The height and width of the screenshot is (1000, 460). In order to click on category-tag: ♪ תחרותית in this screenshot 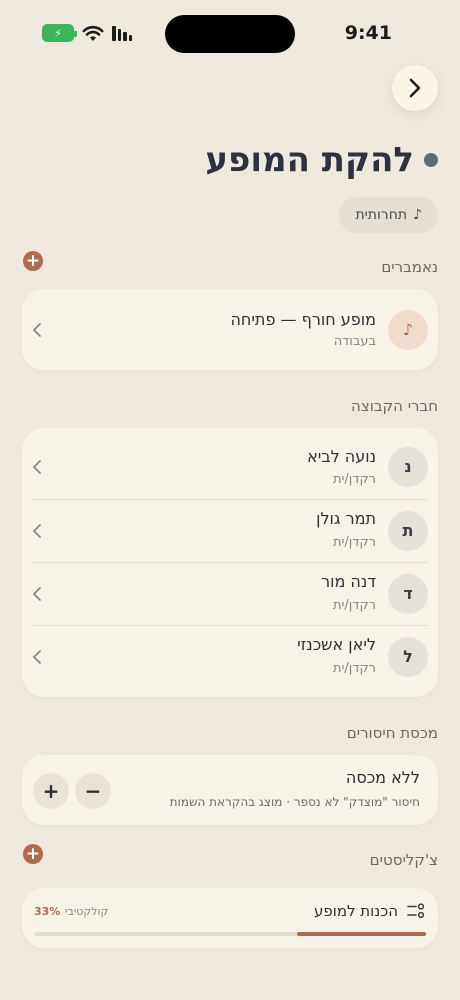, I will do `click(388, 215)`.